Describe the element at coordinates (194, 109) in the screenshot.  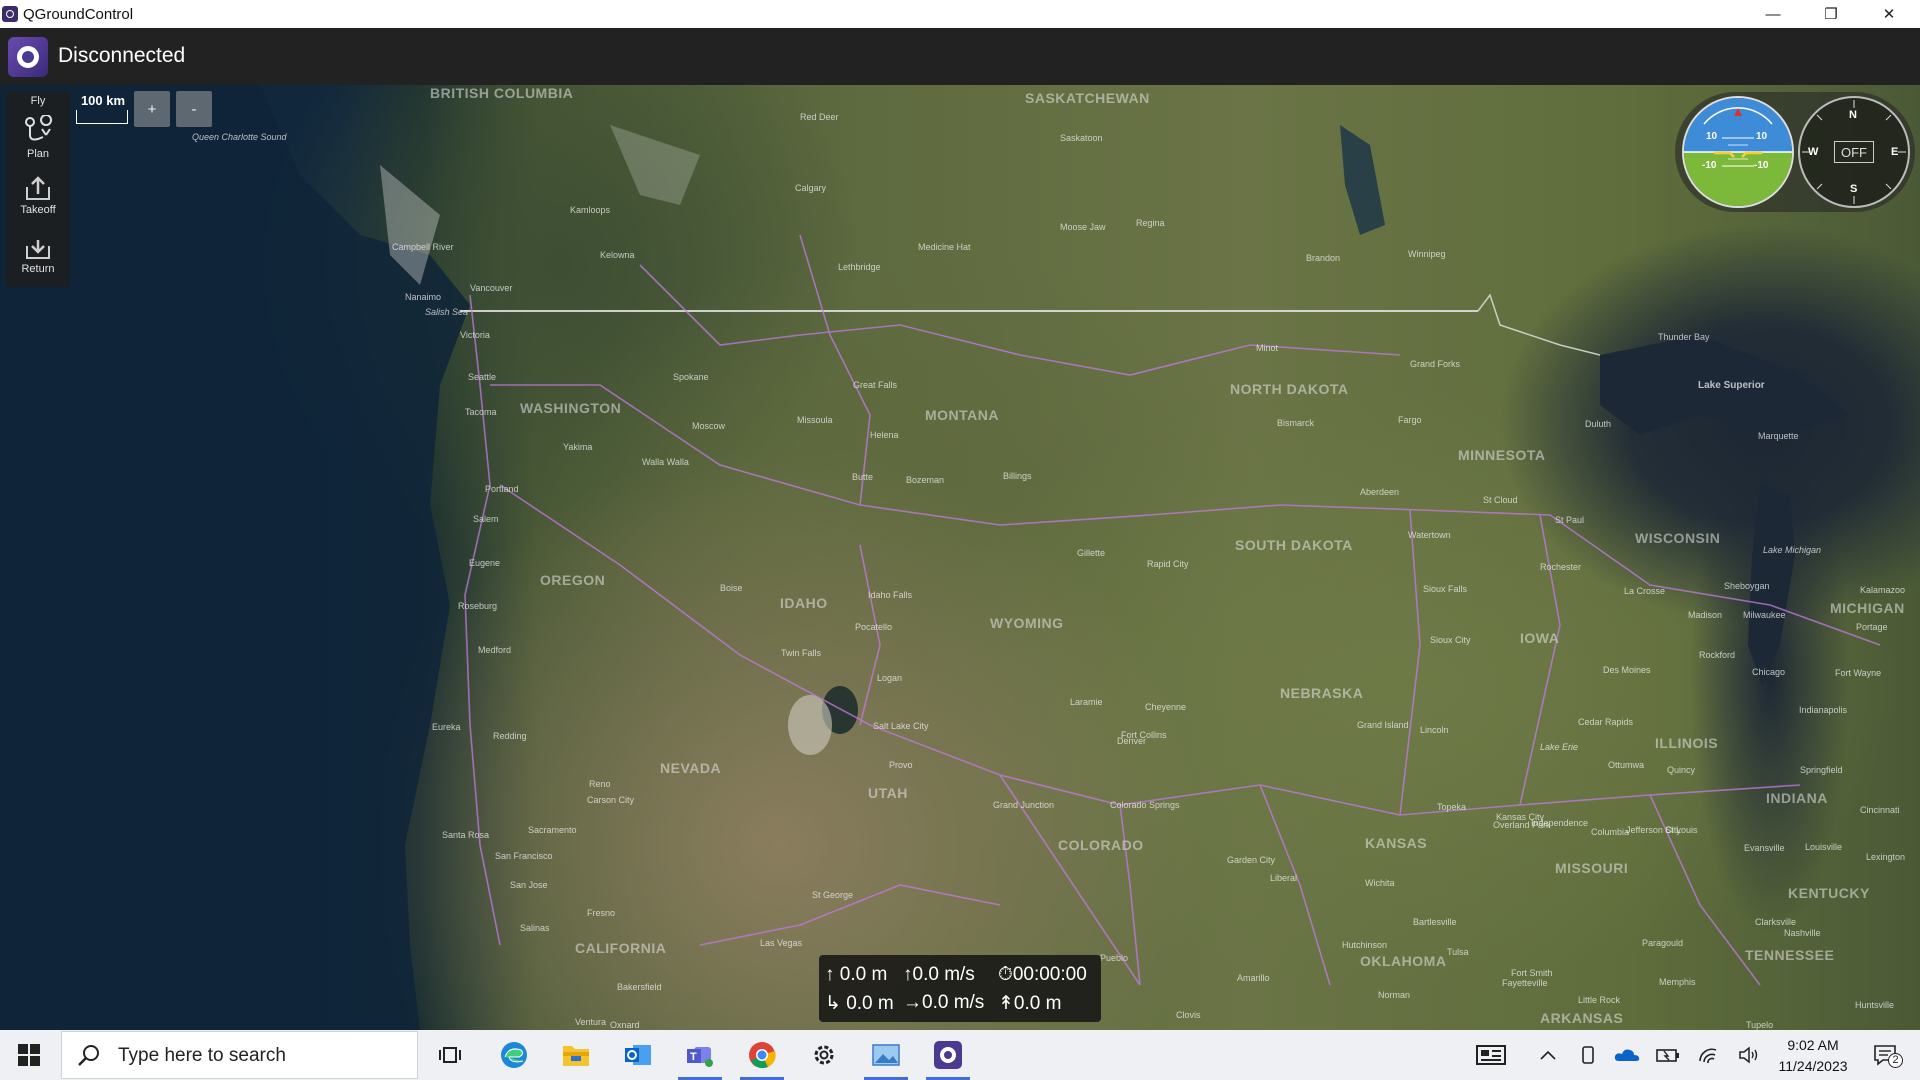
I see `zoom-out-button: -` at that location.